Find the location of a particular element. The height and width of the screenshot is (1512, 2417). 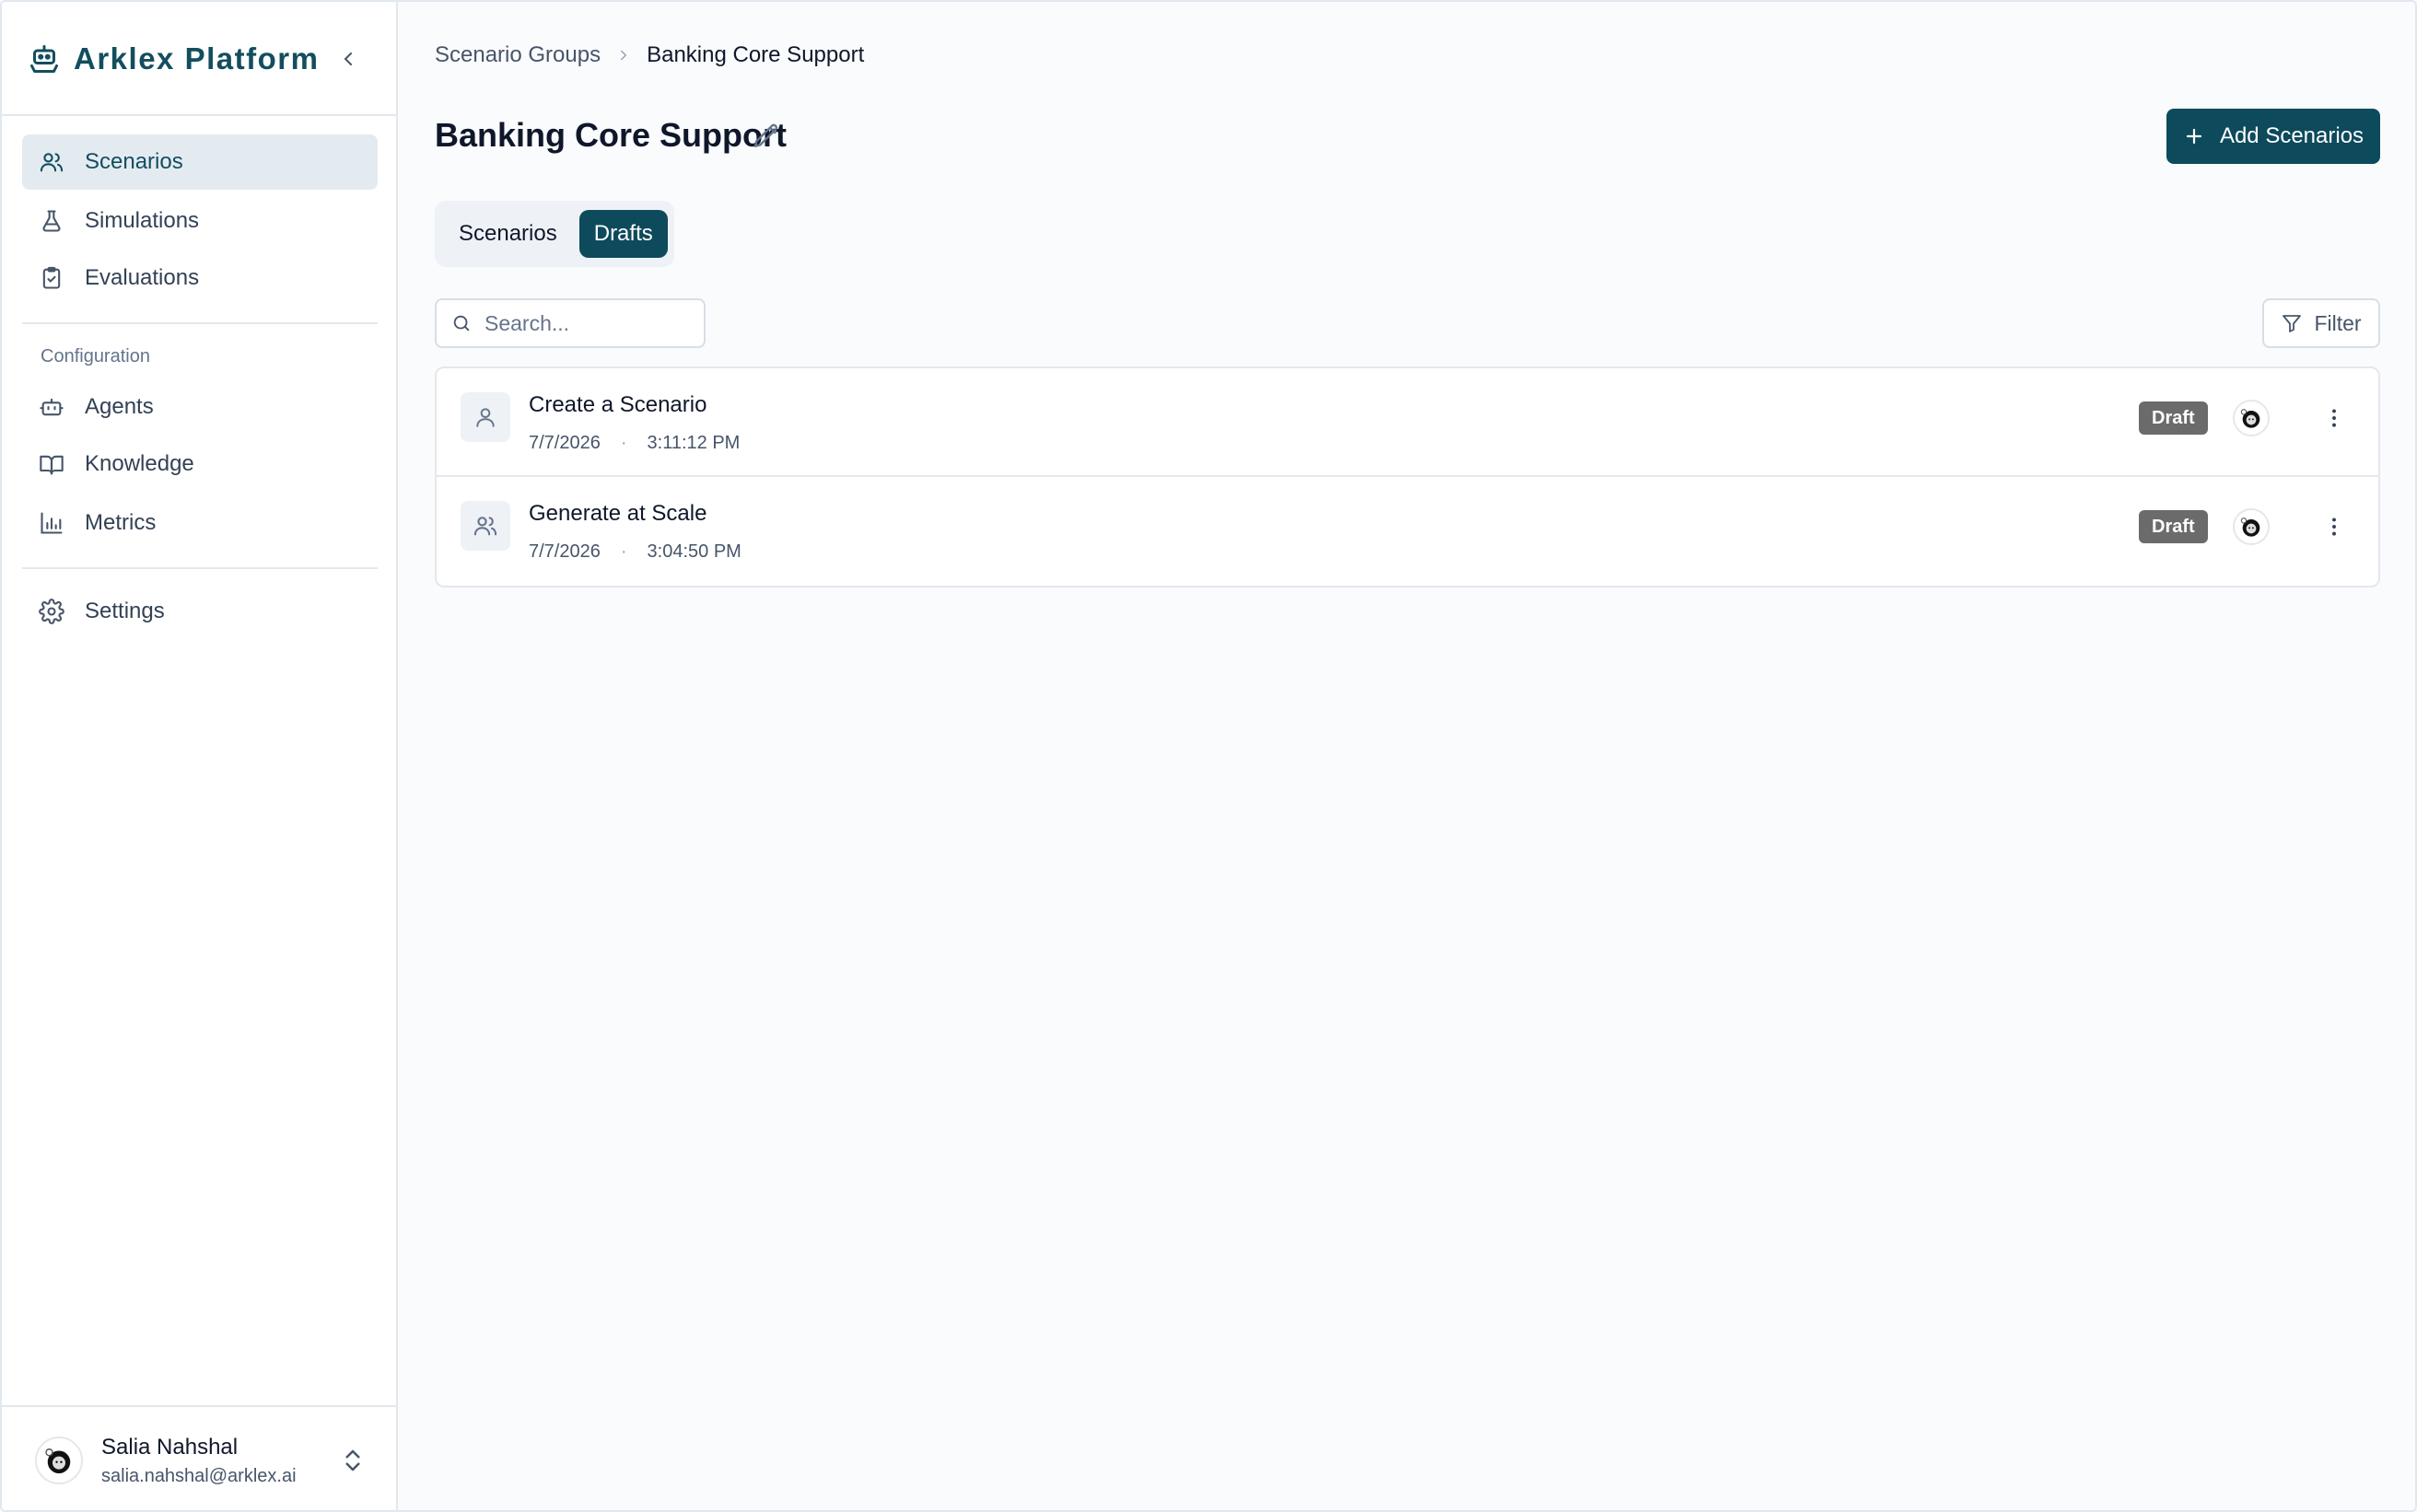

chevron-left-icon is located at coordinates (348, 58).